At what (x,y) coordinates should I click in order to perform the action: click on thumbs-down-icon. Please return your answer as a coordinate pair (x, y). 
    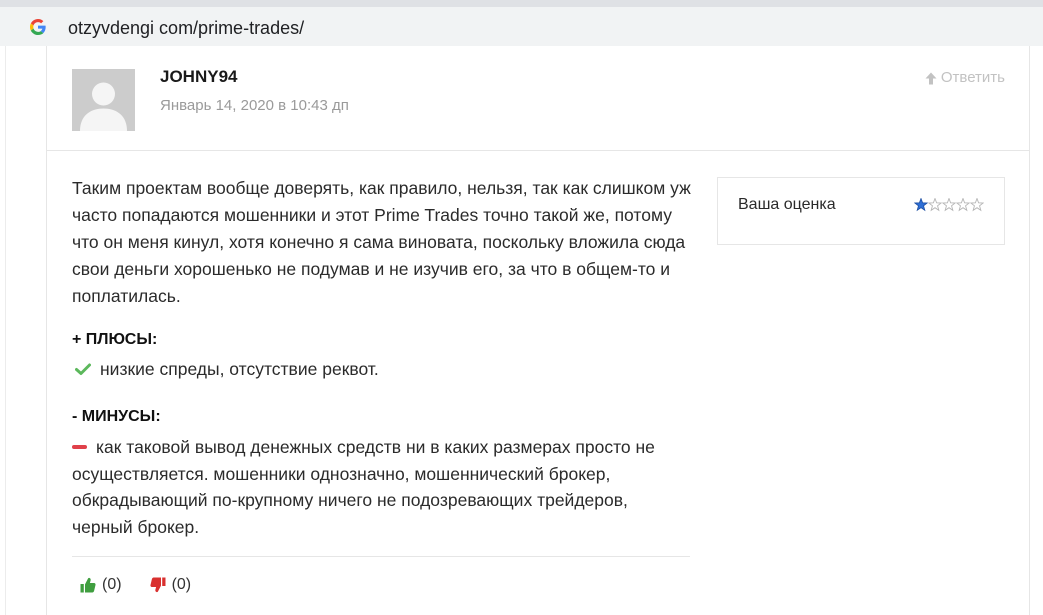
    Looking at the image, I should click on (157, 585).